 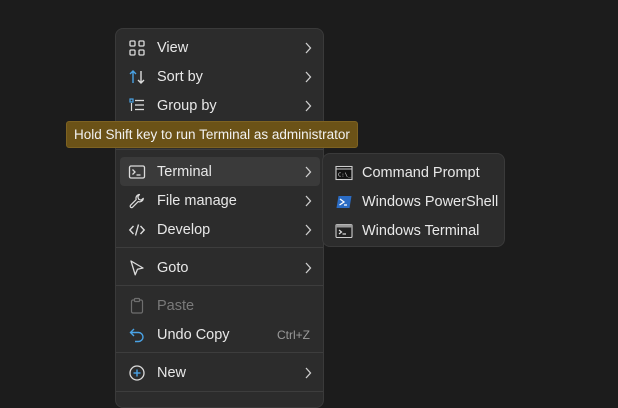 What do you see at coordinates (180, 77) in the screenshot?
I see `menu-item-label: Sort by` at bounding box center [180, 77].